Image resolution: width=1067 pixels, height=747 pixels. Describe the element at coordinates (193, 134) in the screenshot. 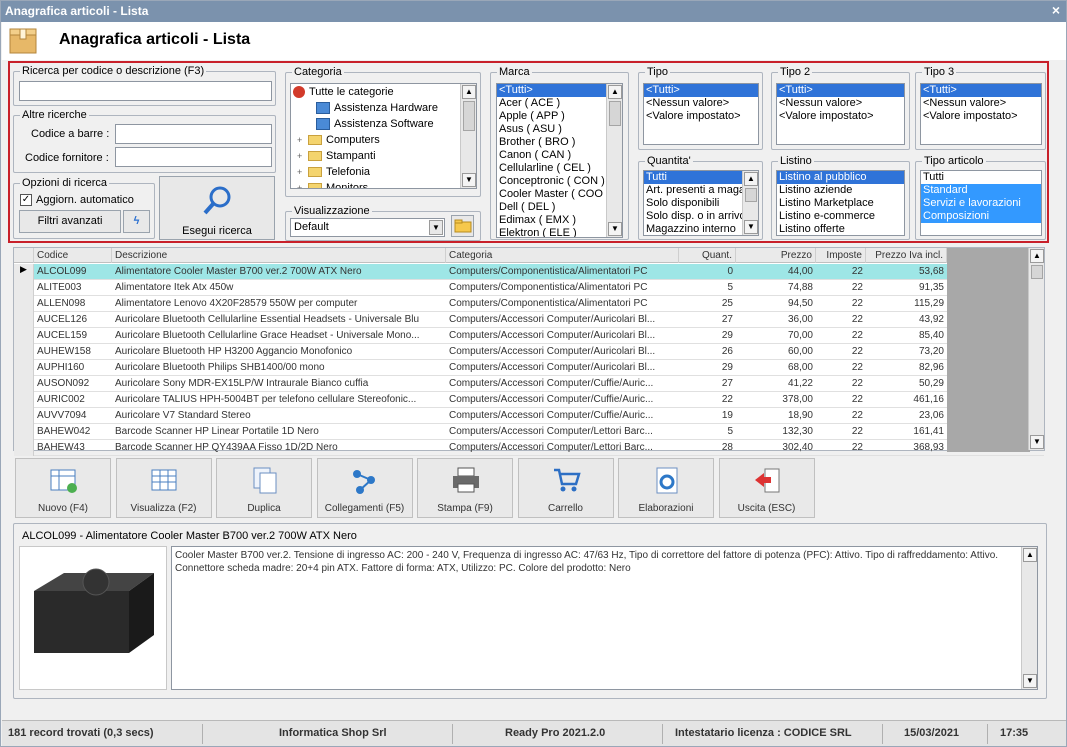

I see `barcode-input` at that location.